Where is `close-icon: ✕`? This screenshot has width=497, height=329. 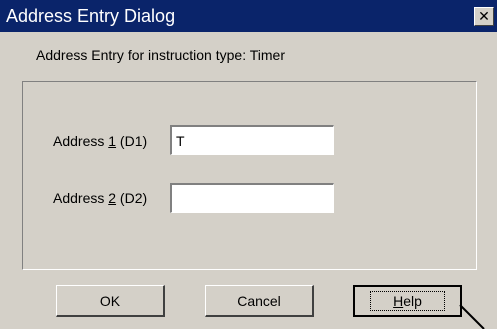 close-icon: ✕ is located at coordinates (484, 16).